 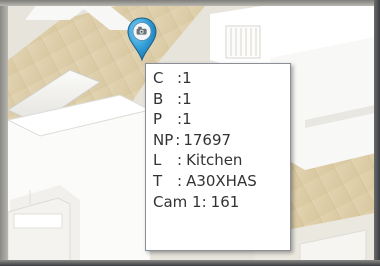 What do you see at coordinates (163, 139) in the screenshot?
I see `info-key: NP` at bounding box center [163, 139].